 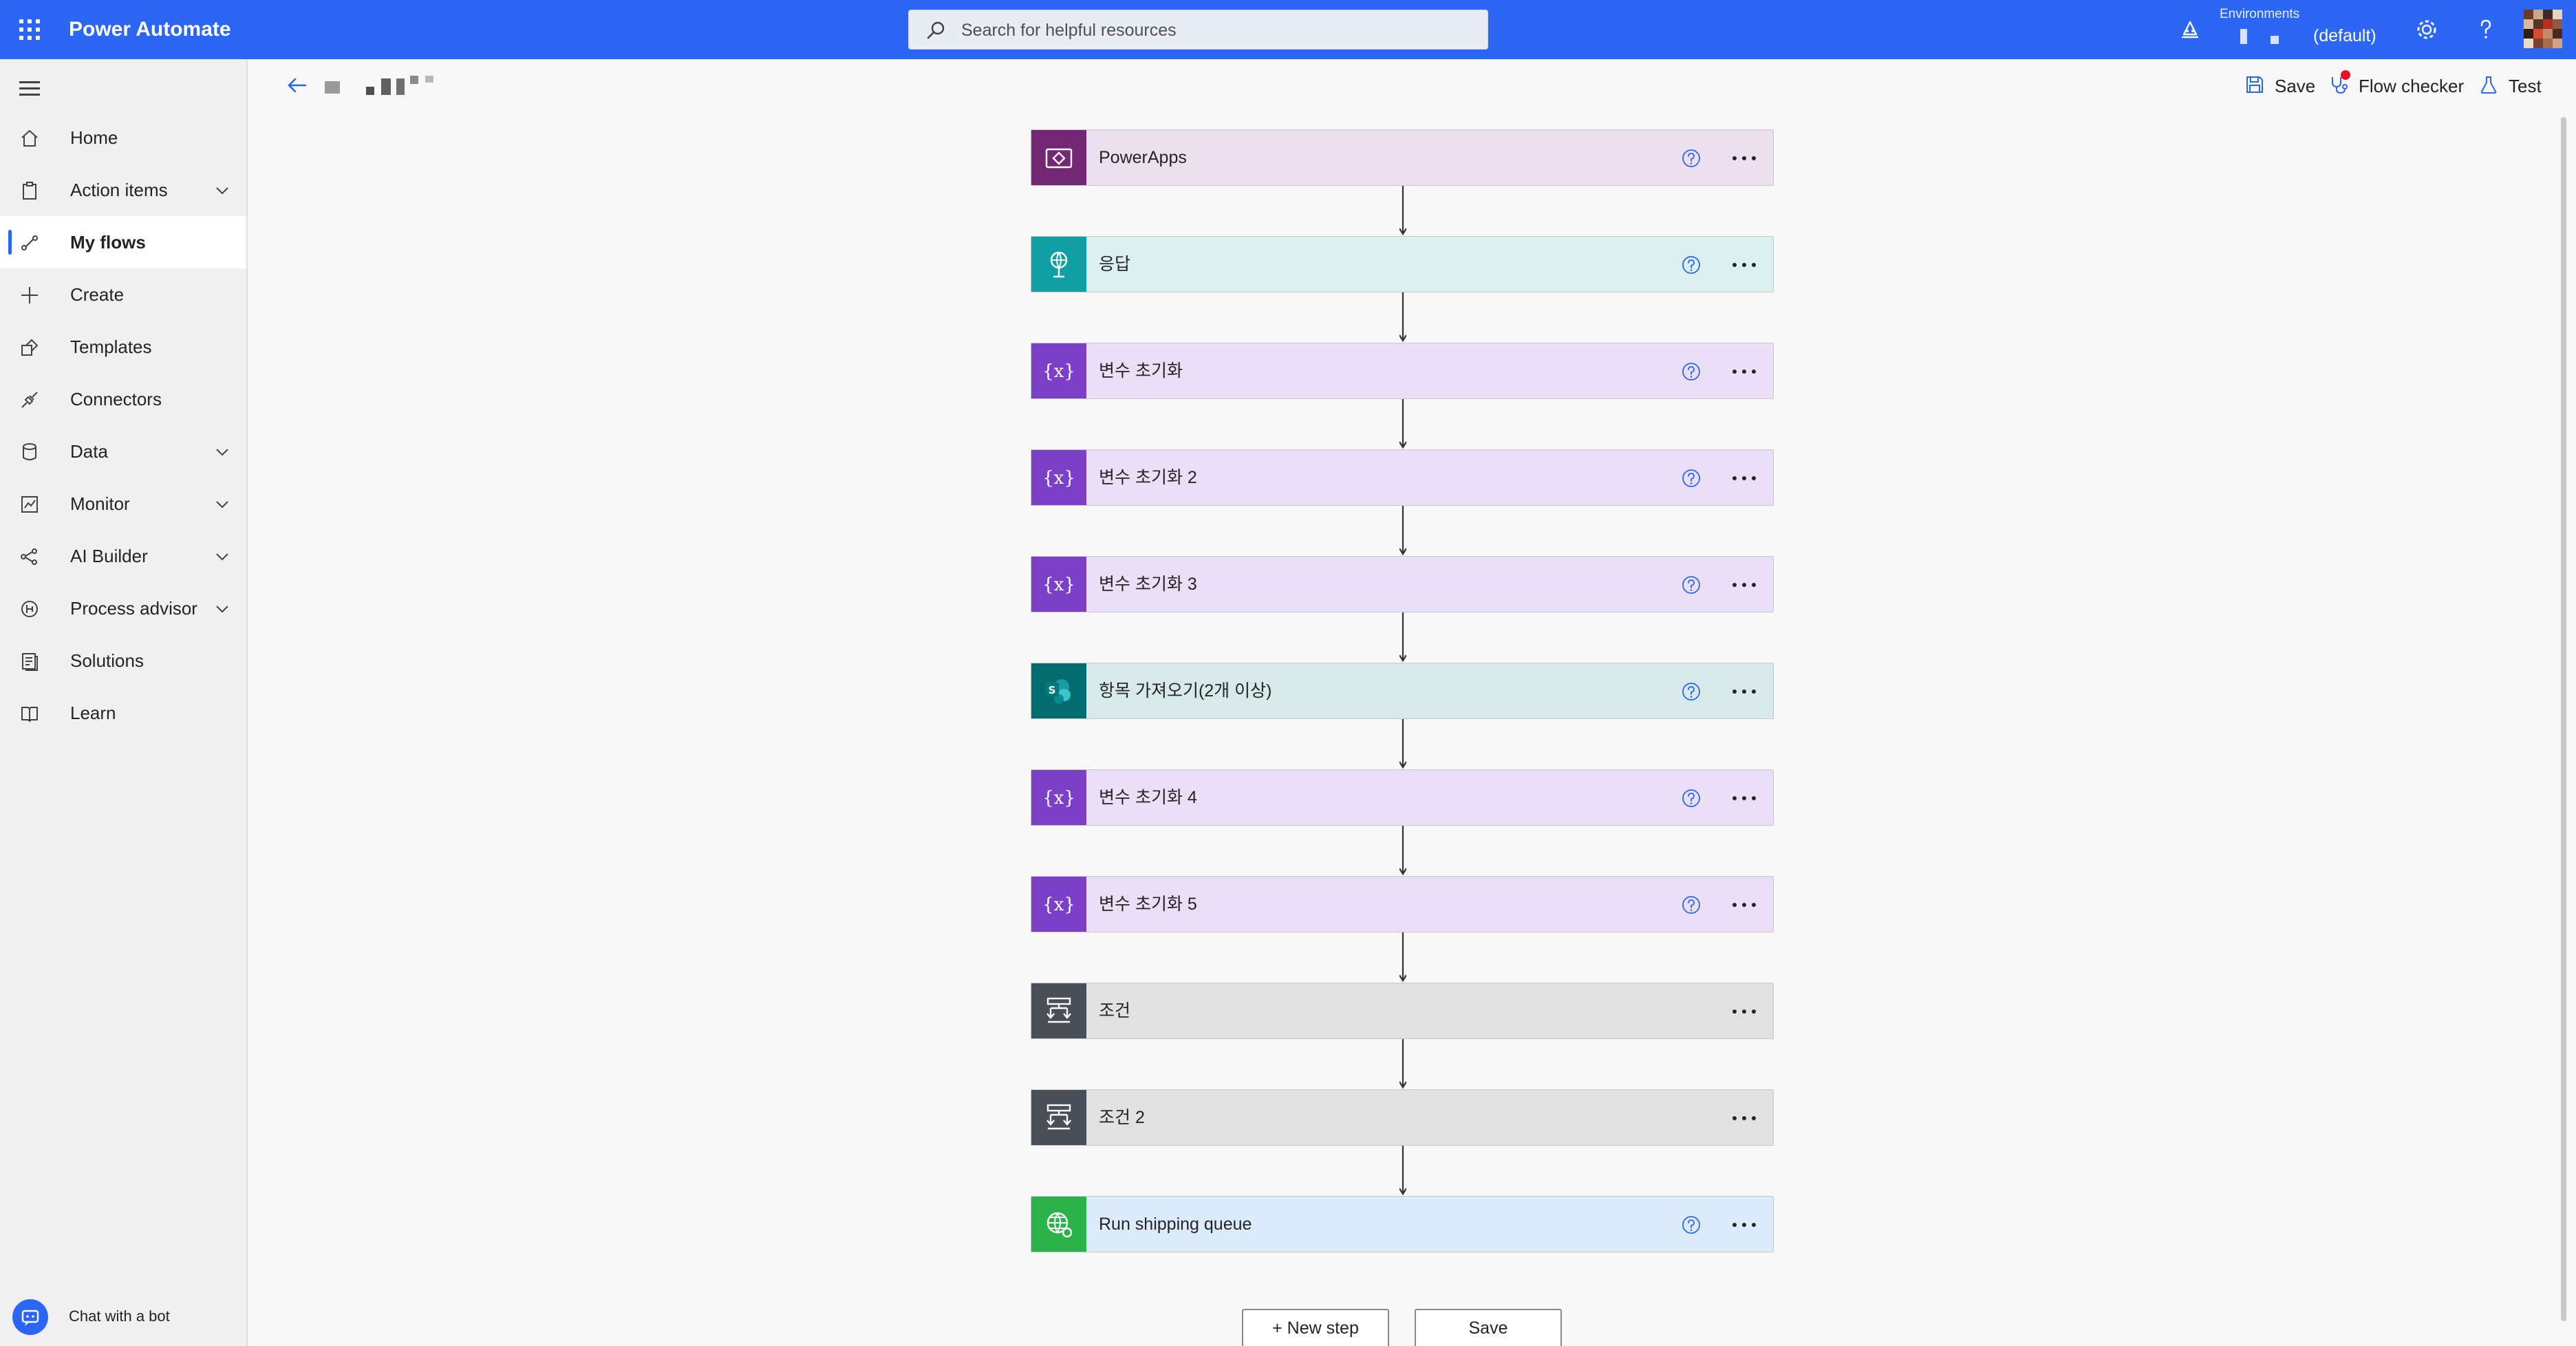 What do you see at coordinates (1403, 904) in the screenshot?
I see `flow-step-variable: {x} 변수 초기화 5` at bounding box center [1403, 904].